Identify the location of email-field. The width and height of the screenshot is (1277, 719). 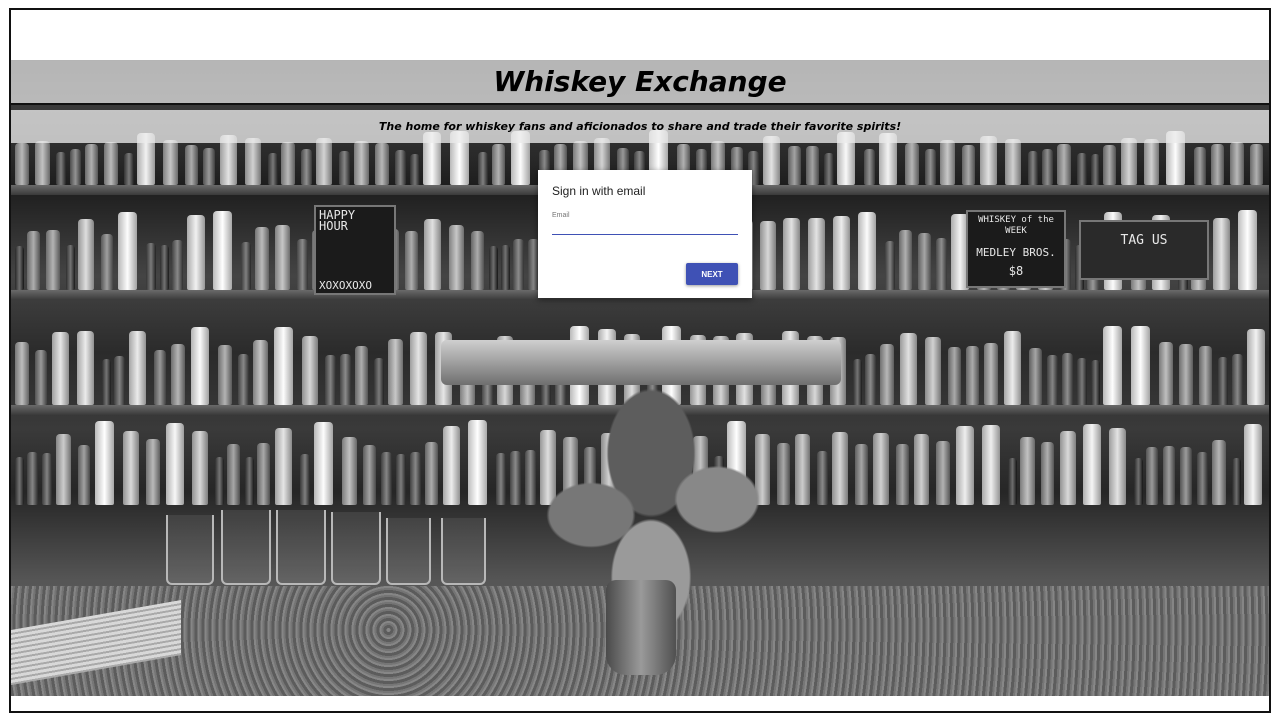
(645, 227).